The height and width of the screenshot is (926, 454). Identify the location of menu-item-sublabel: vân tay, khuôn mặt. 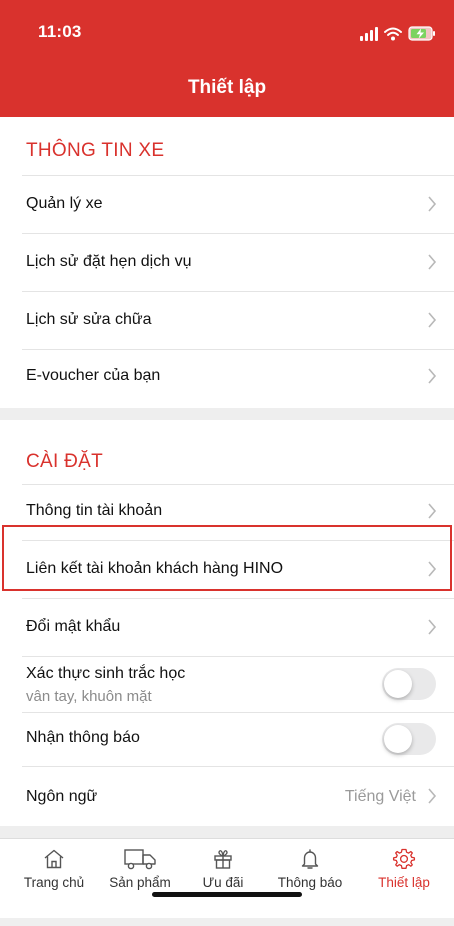
(89, 696).